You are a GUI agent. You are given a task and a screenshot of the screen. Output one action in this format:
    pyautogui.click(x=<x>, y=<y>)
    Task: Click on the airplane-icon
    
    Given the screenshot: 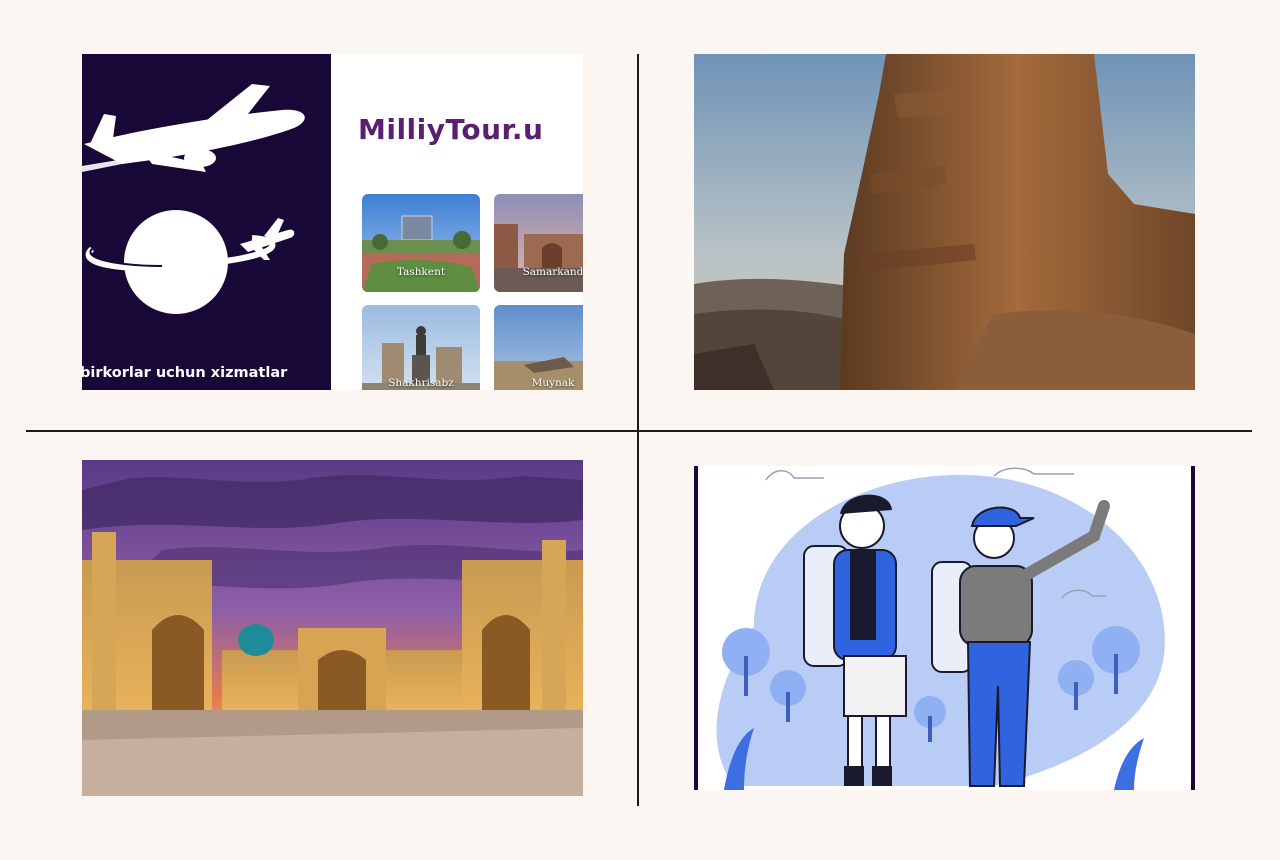 What is the action you would take?
    pyautogui.click(x=193, y=128)
    